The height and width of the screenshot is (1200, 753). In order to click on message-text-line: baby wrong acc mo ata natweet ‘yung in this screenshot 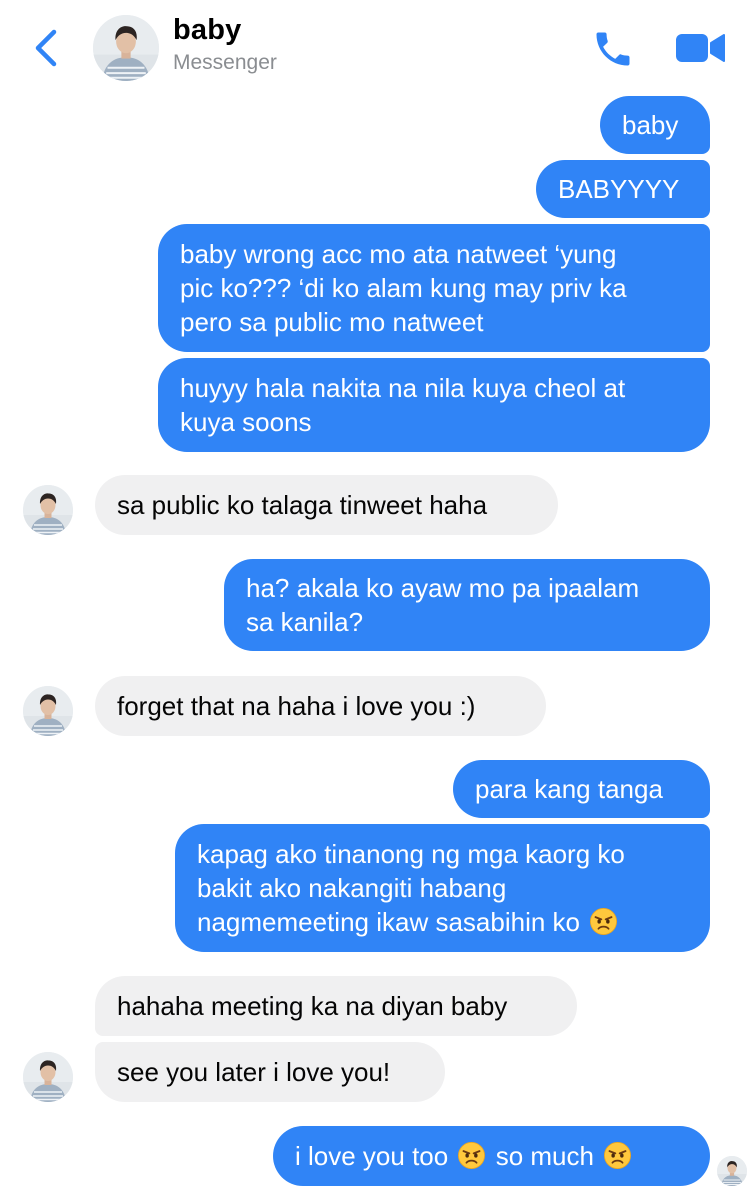, I will do `click(398, 254)`.